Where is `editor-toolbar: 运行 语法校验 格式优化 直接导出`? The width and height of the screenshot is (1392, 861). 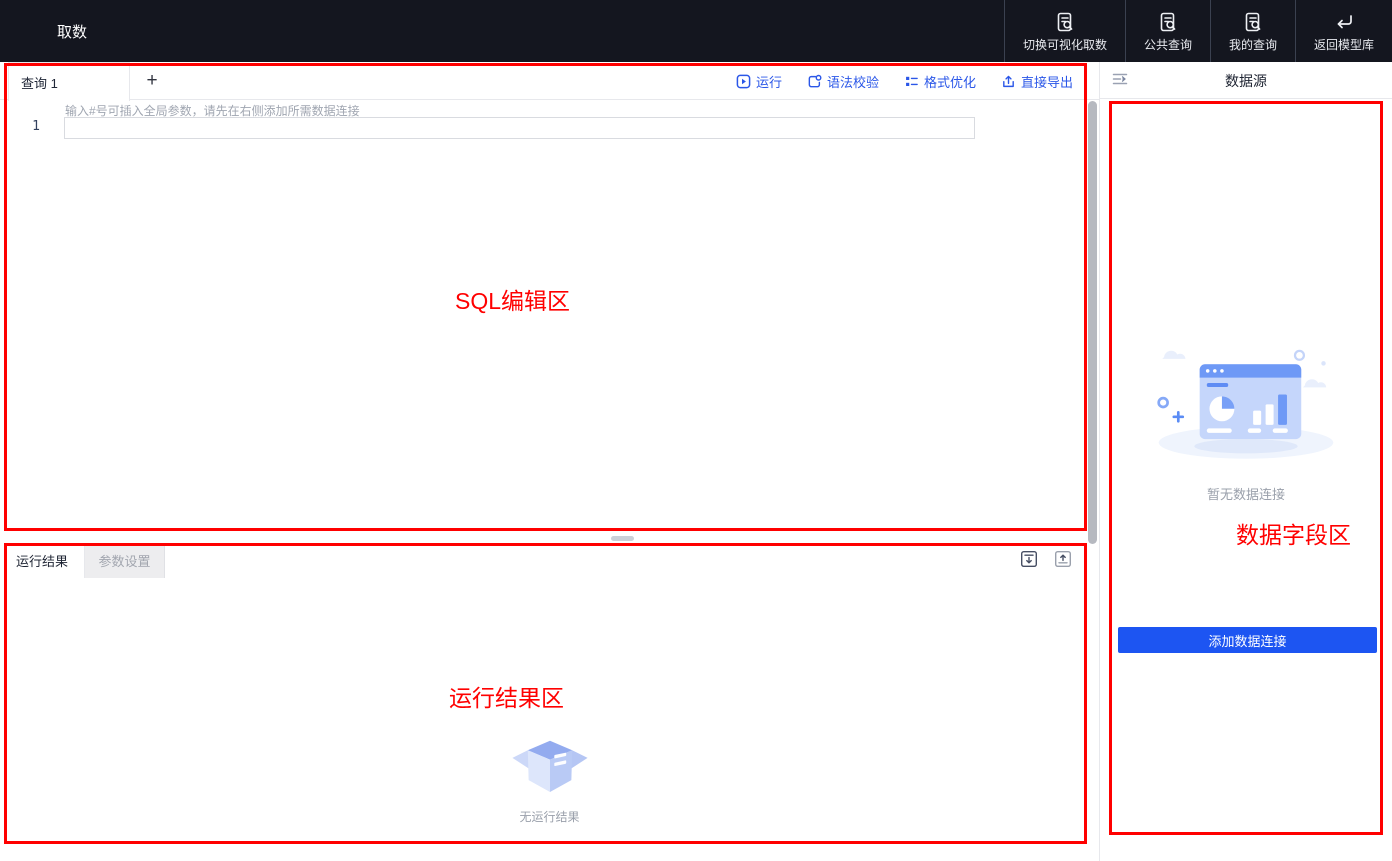 editor-toolbar: 运行 语法校验 格式优化 直接导出 is located at coordinates (904, 81).